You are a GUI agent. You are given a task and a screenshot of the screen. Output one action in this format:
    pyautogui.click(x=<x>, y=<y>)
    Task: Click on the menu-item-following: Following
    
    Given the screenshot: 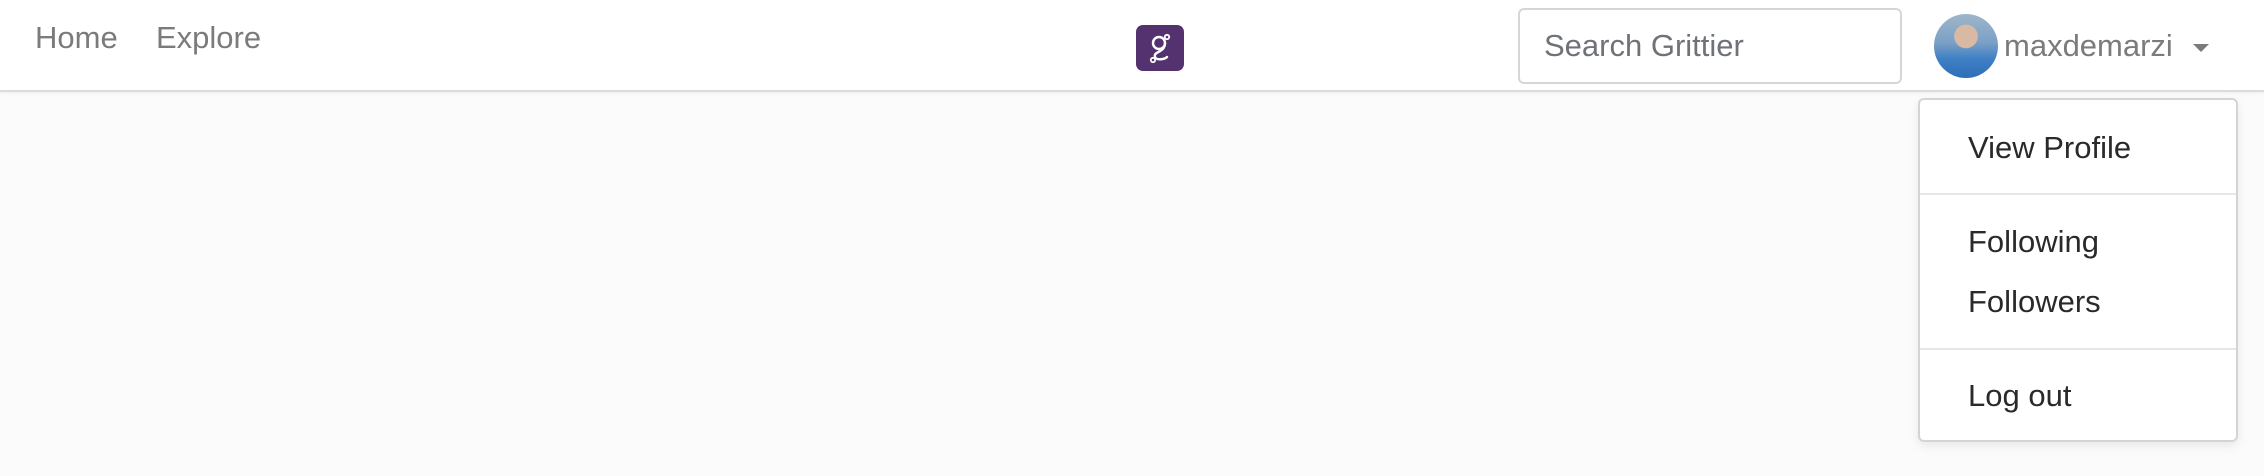 What is the action you would take?
    pyautogui.click(x=2033, y=242)
    